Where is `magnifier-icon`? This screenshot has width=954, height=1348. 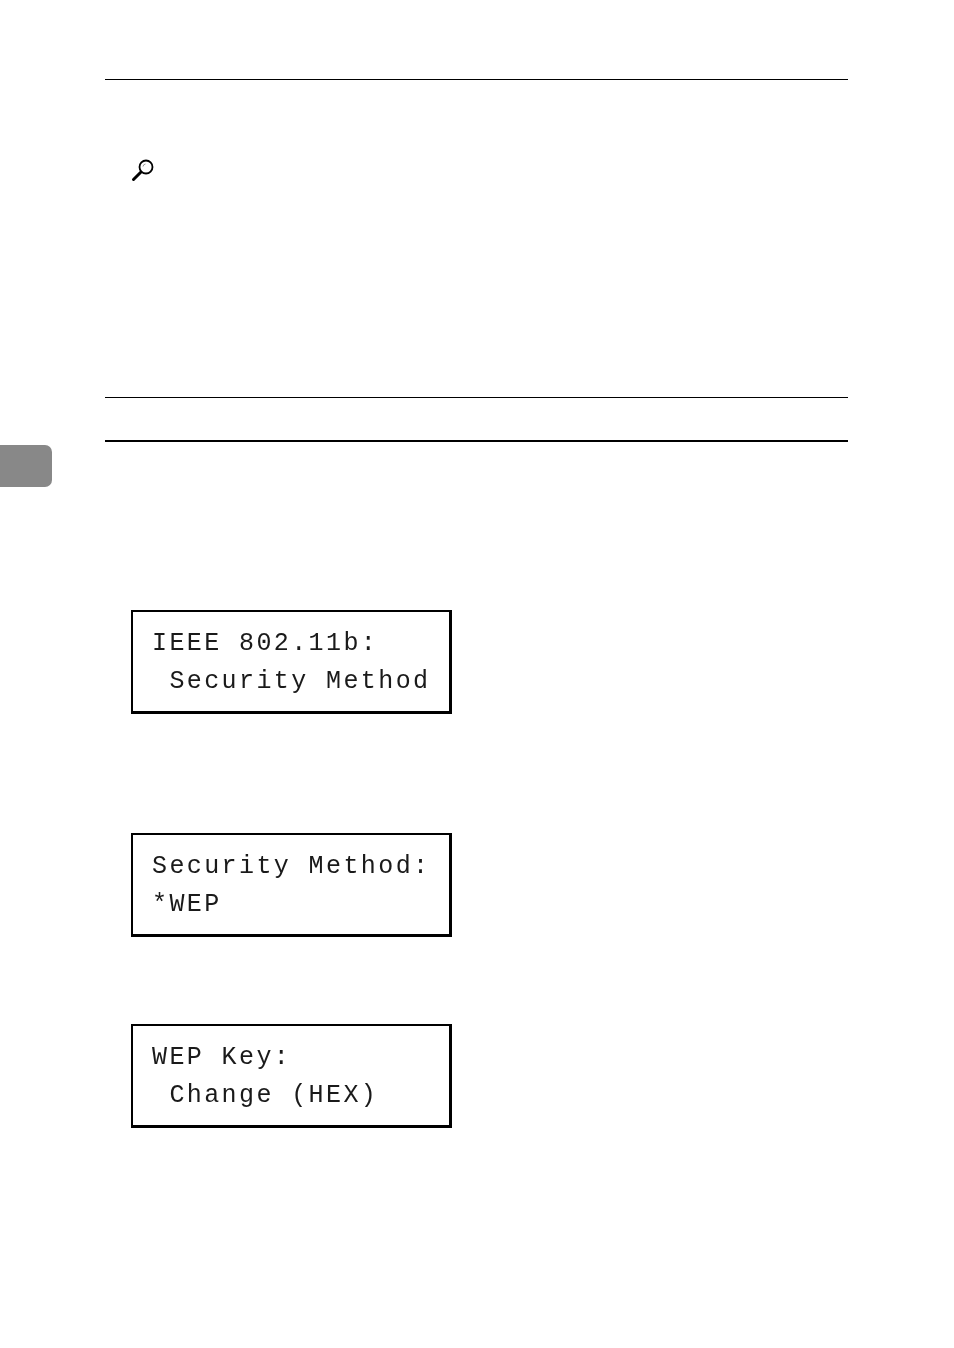 magnifier-icon is located at coordinates (143, 170).